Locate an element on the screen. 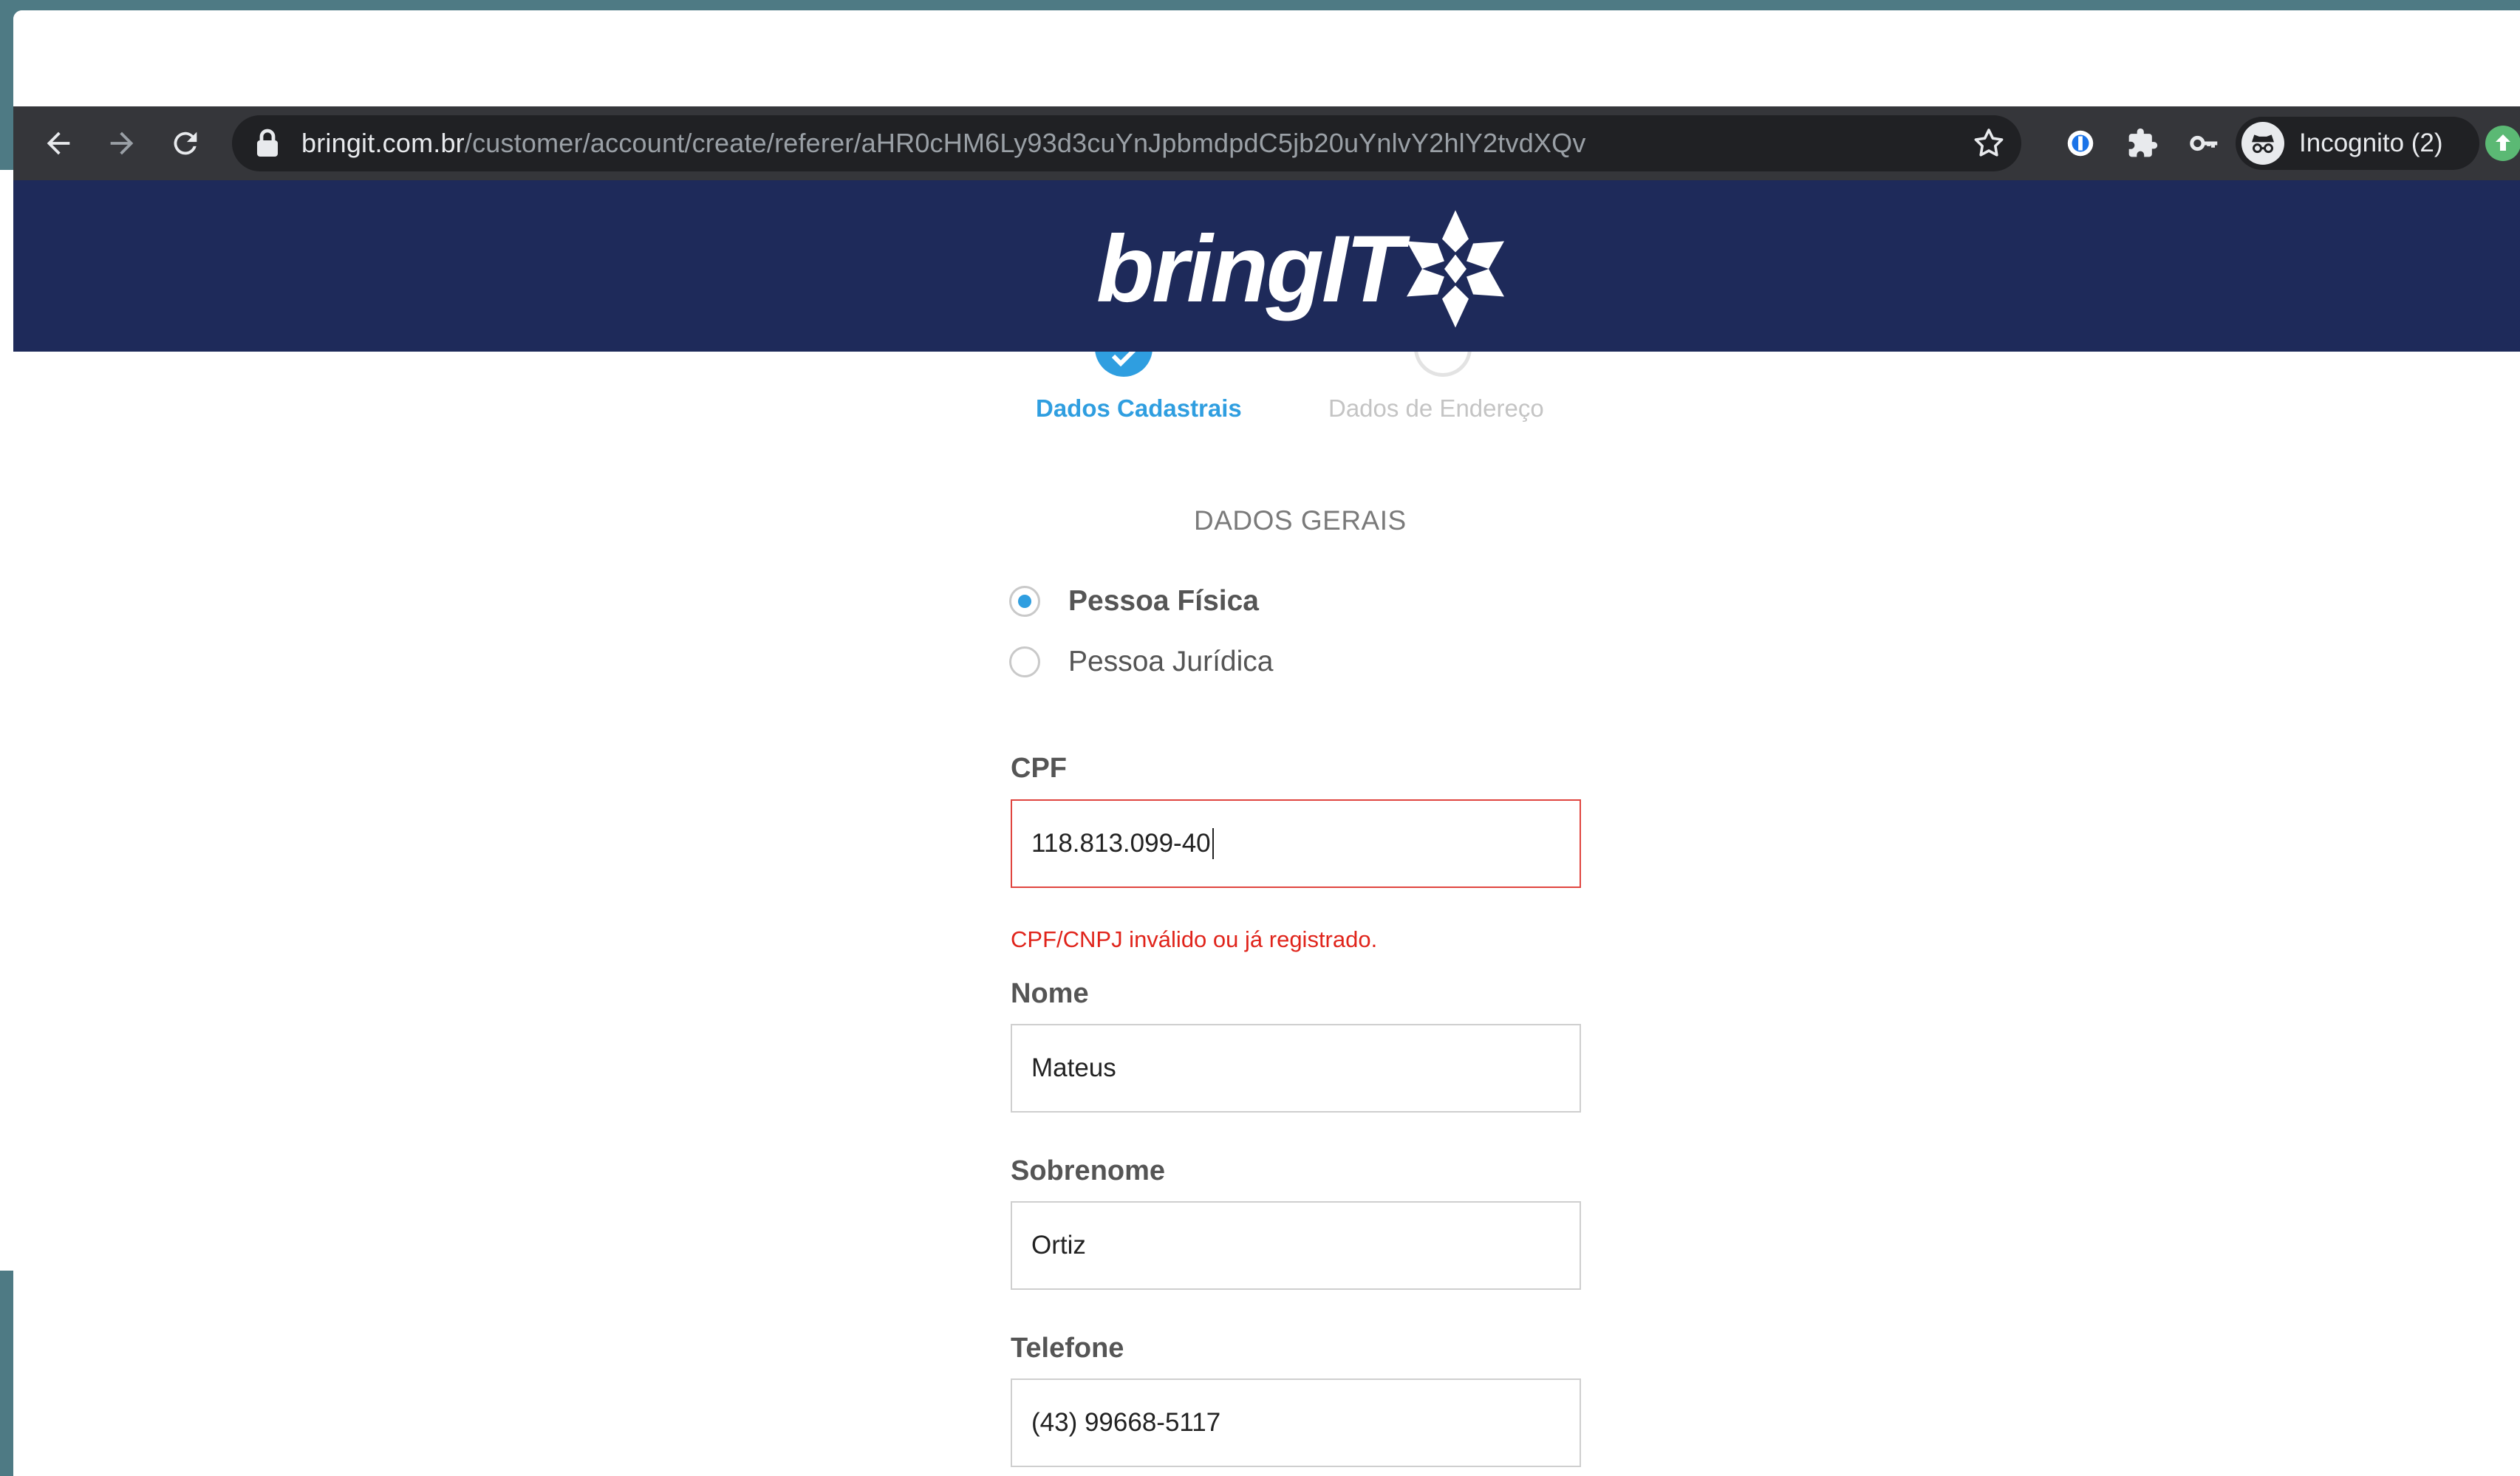 The height and width of the screenshot is (1476, 2520). forward-button is located at coordinates (122, 143).